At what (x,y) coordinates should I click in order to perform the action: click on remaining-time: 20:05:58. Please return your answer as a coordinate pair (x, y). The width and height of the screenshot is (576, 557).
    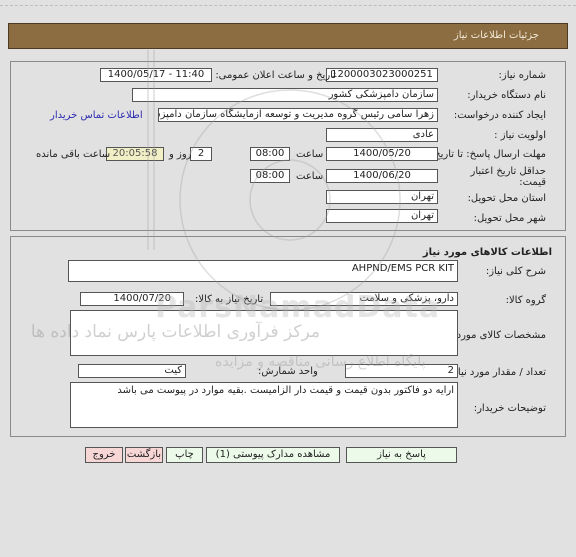
    Looking at the image, I should click on (135, 154).